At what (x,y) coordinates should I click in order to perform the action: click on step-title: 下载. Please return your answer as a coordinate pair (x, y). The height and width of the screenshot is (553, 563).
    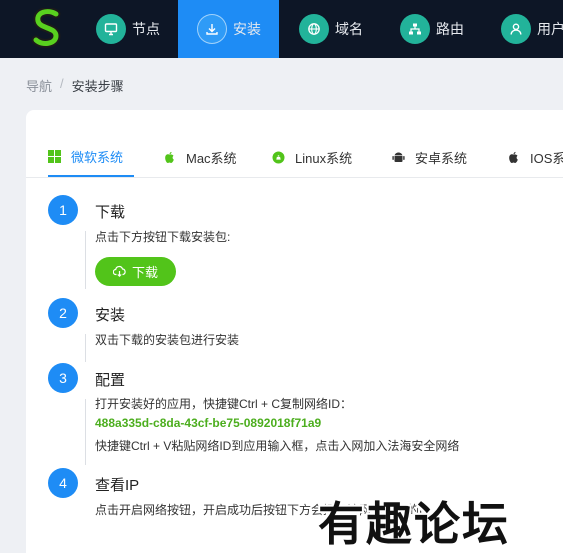
    Looking at the image, I should click on (110, 212).